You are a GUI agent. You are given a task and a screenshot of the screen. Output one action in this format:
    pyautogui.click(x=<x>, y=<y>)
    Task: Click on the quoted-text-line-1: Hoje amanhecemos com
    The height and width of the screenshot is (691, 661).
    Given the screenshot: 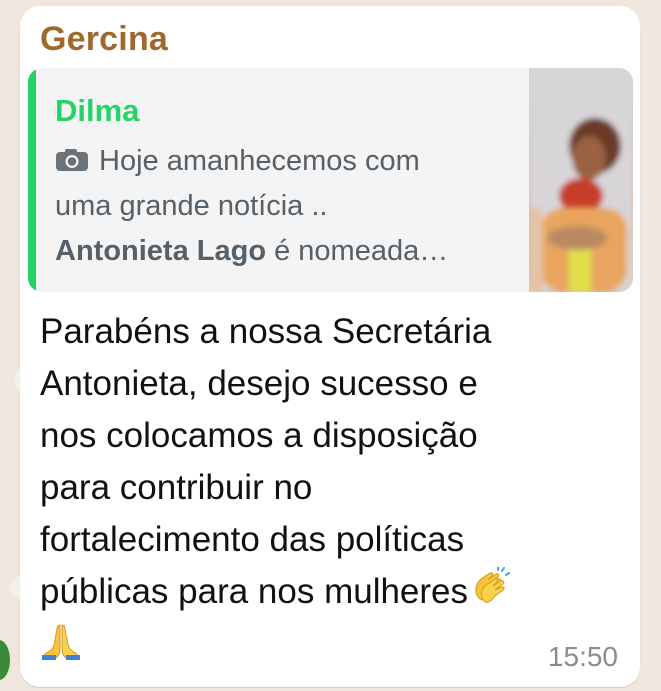 What is the action you would take?
    pyautogui.click(x=237, y=161)
    